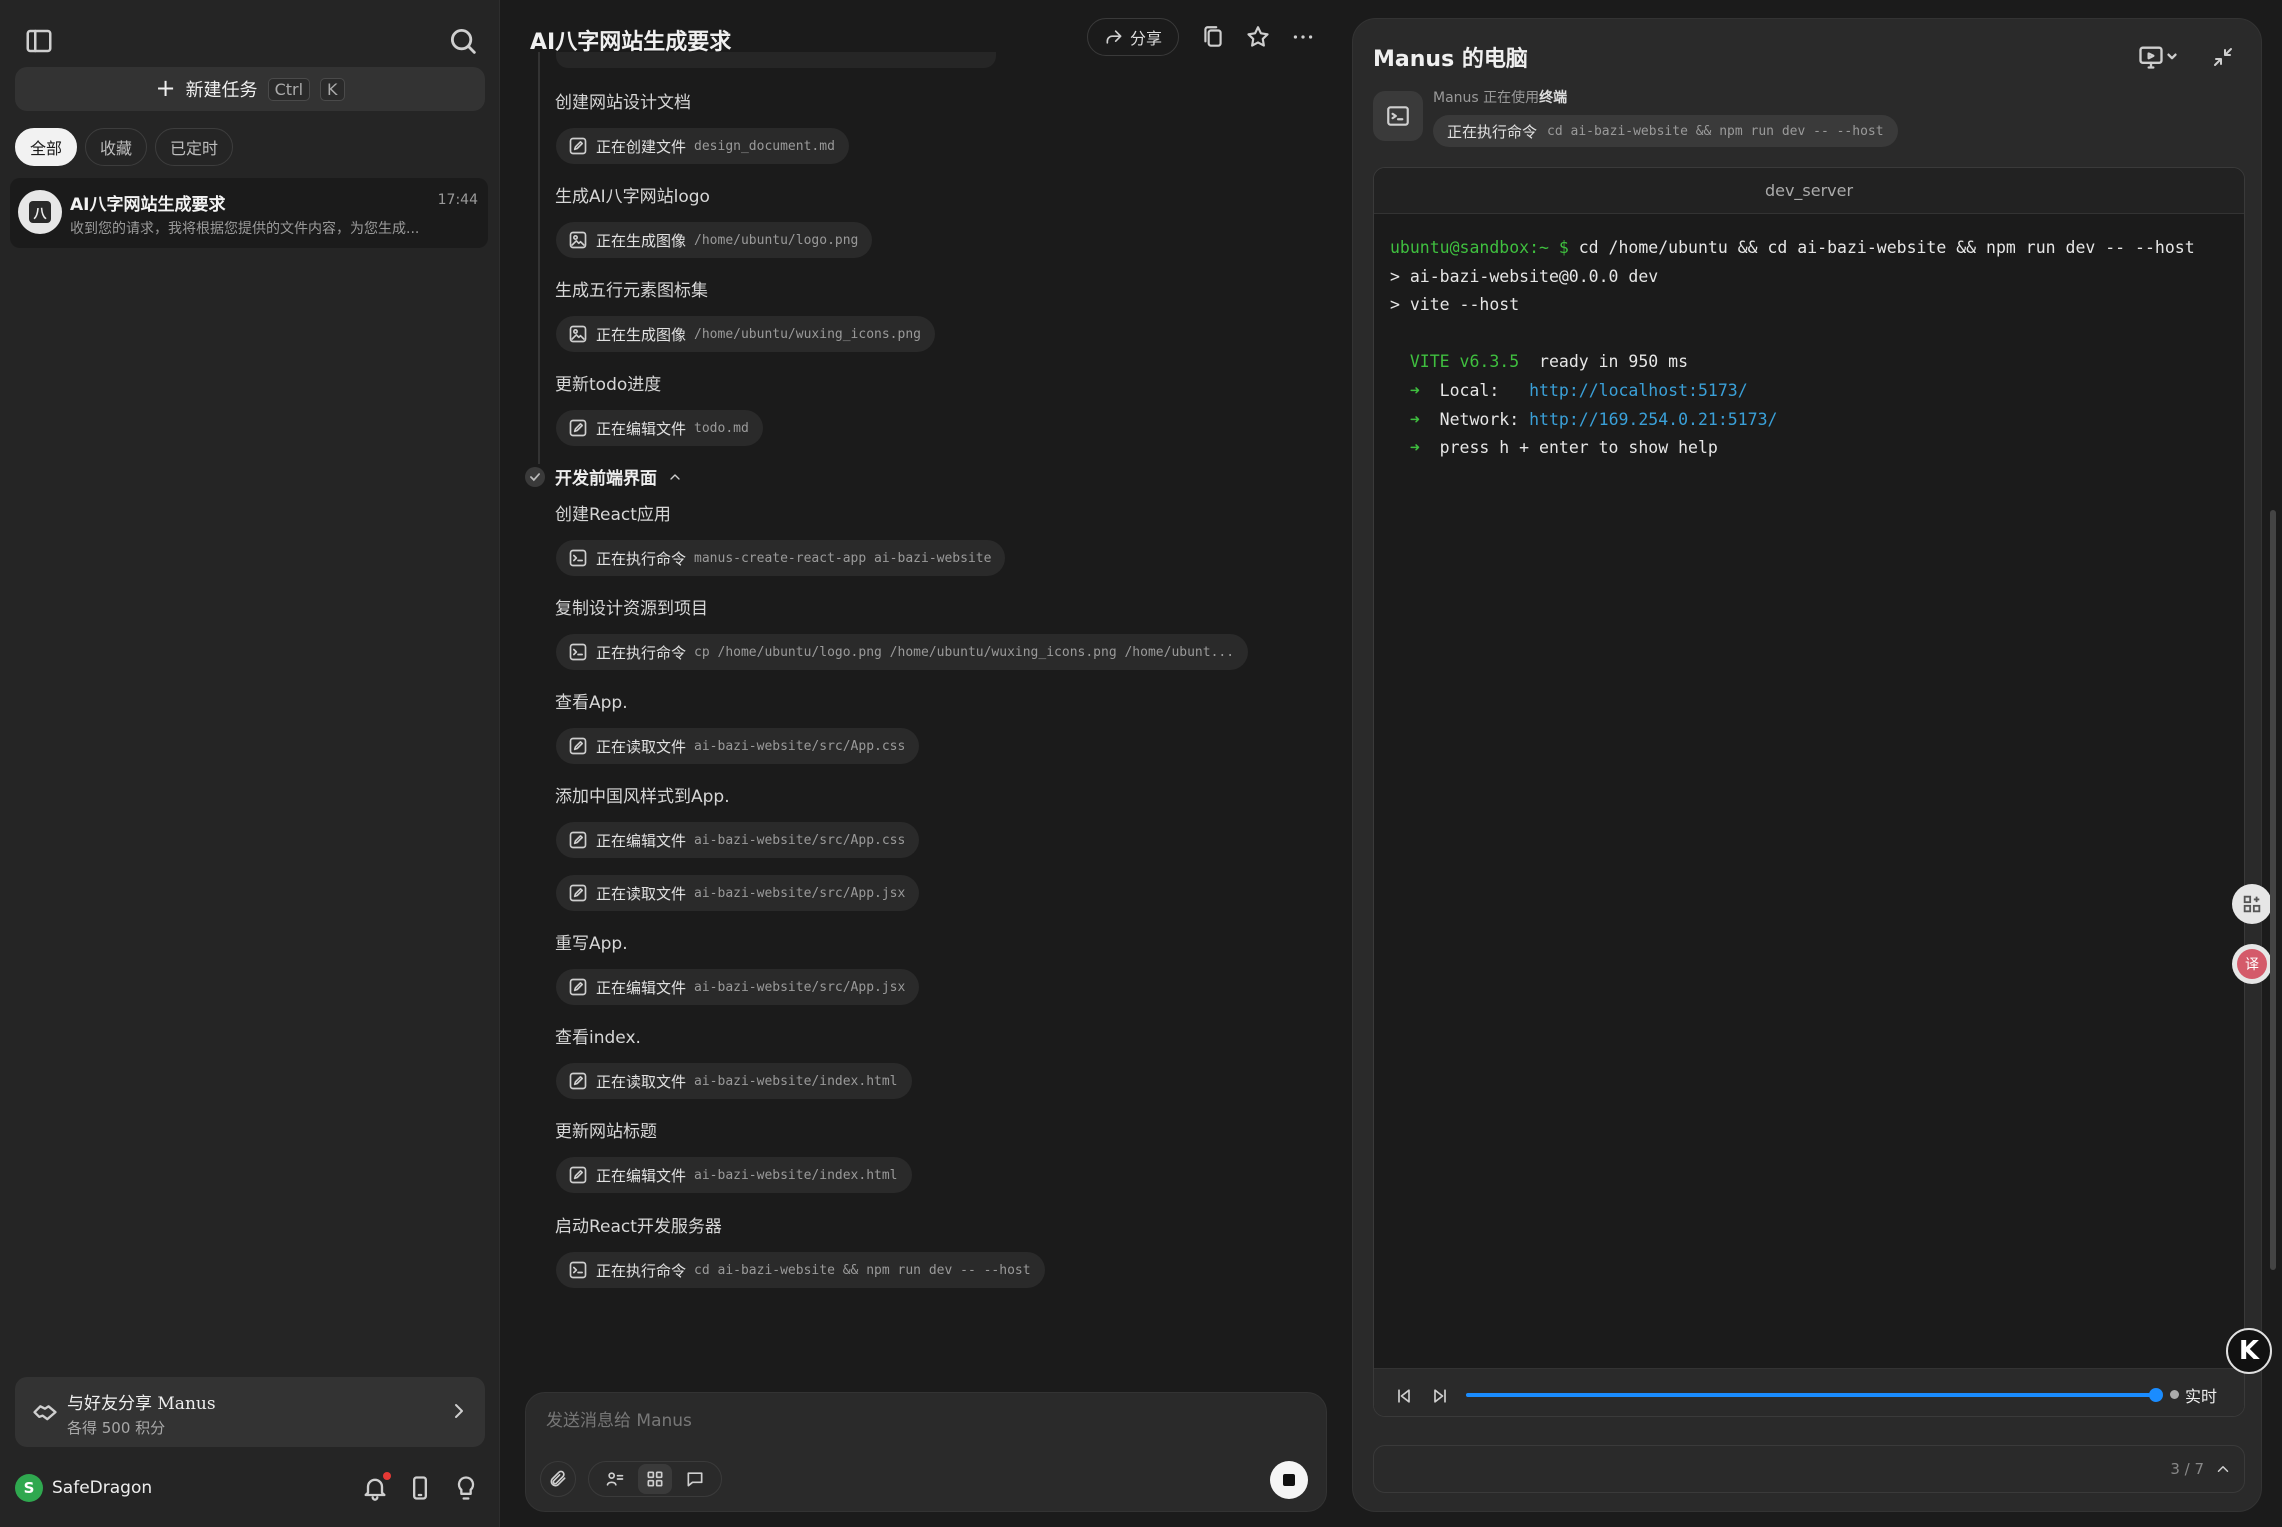  What do you see at coordinates (591, 703) in the screenshot?
I see `step-title: 查看App.` at bounding box center [591, 703].